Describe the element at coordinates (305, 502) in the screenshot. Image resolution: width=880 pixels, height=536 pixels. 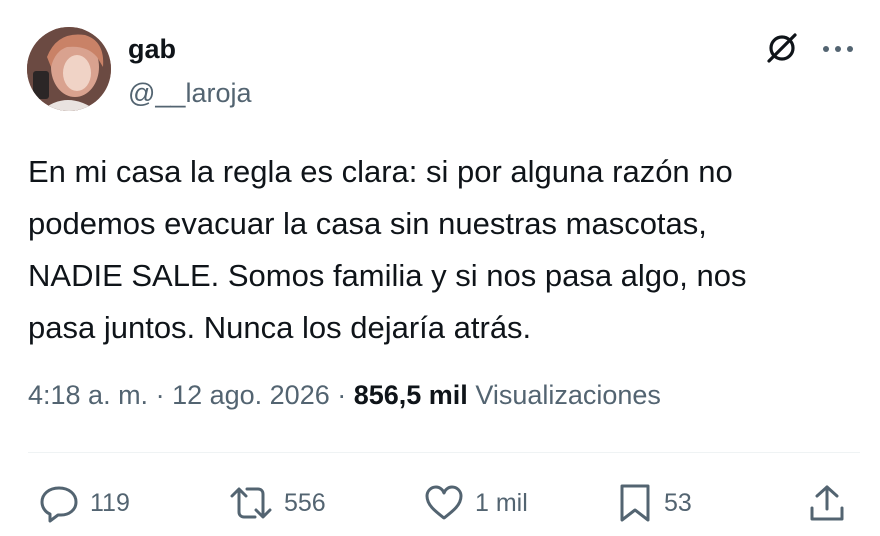
I see `retweet-count: 556` at that location.